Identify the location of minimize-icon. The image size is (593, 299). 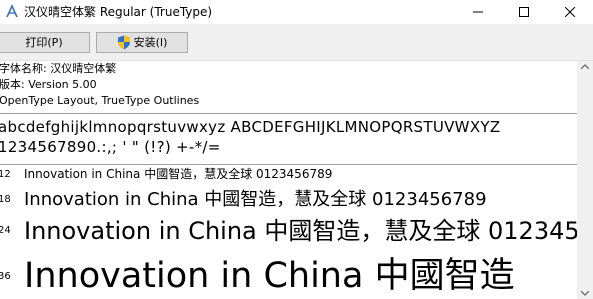
(478, 12).